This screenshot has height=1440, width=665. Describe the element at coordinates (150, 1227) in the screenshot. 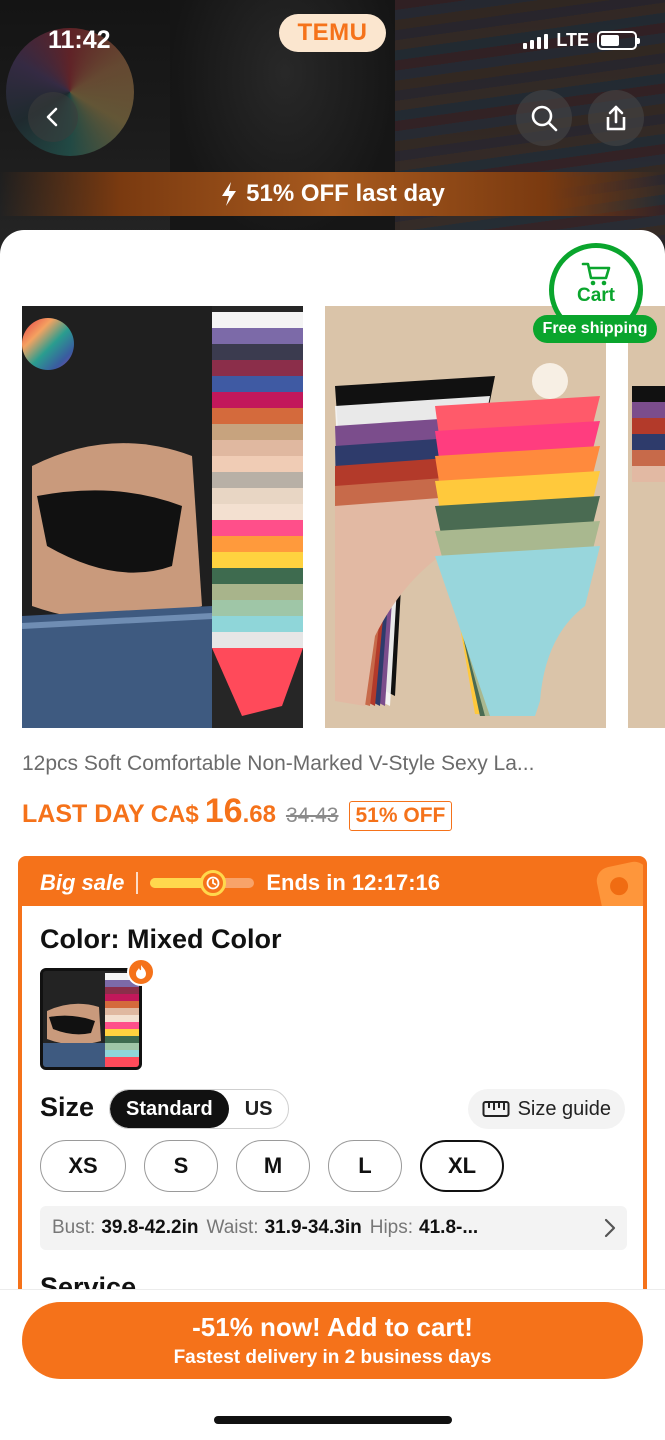

I see `bust-value: 39.8-42.2in` at that location.